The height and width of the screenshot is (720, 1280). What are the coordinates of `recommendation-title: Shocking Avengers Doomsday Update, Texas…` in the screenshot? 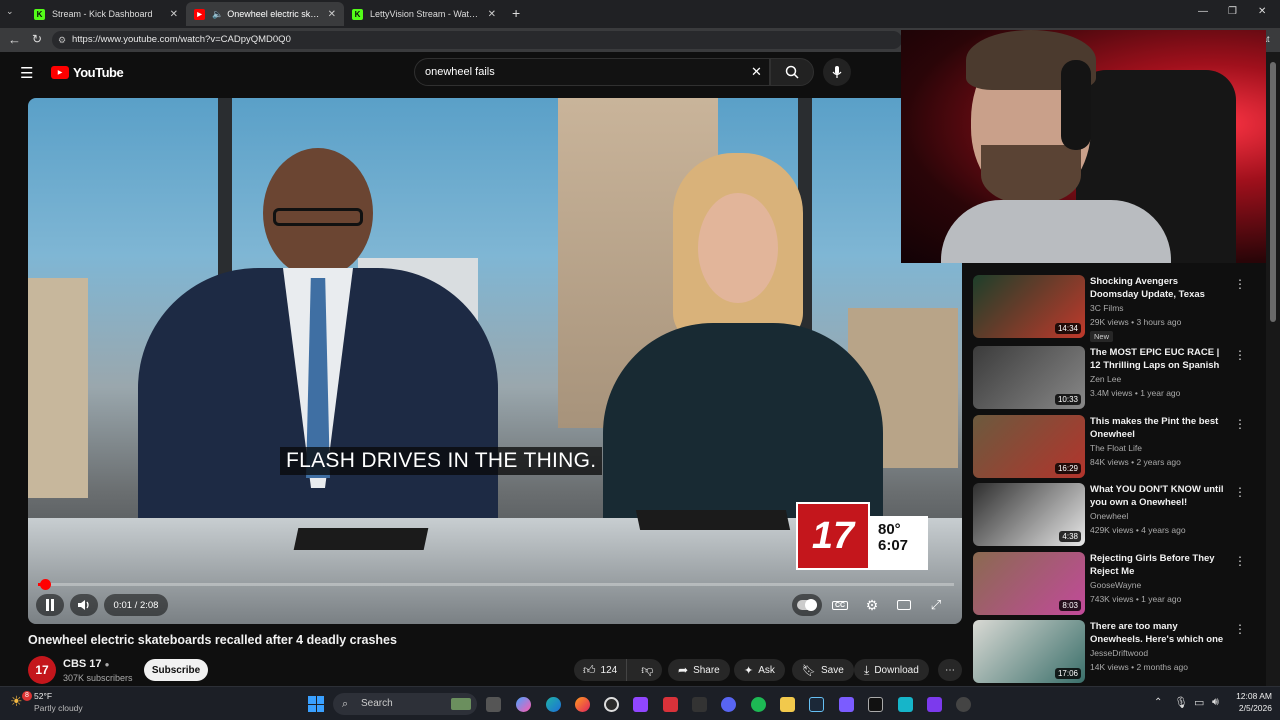 It's located at (1159, 288).